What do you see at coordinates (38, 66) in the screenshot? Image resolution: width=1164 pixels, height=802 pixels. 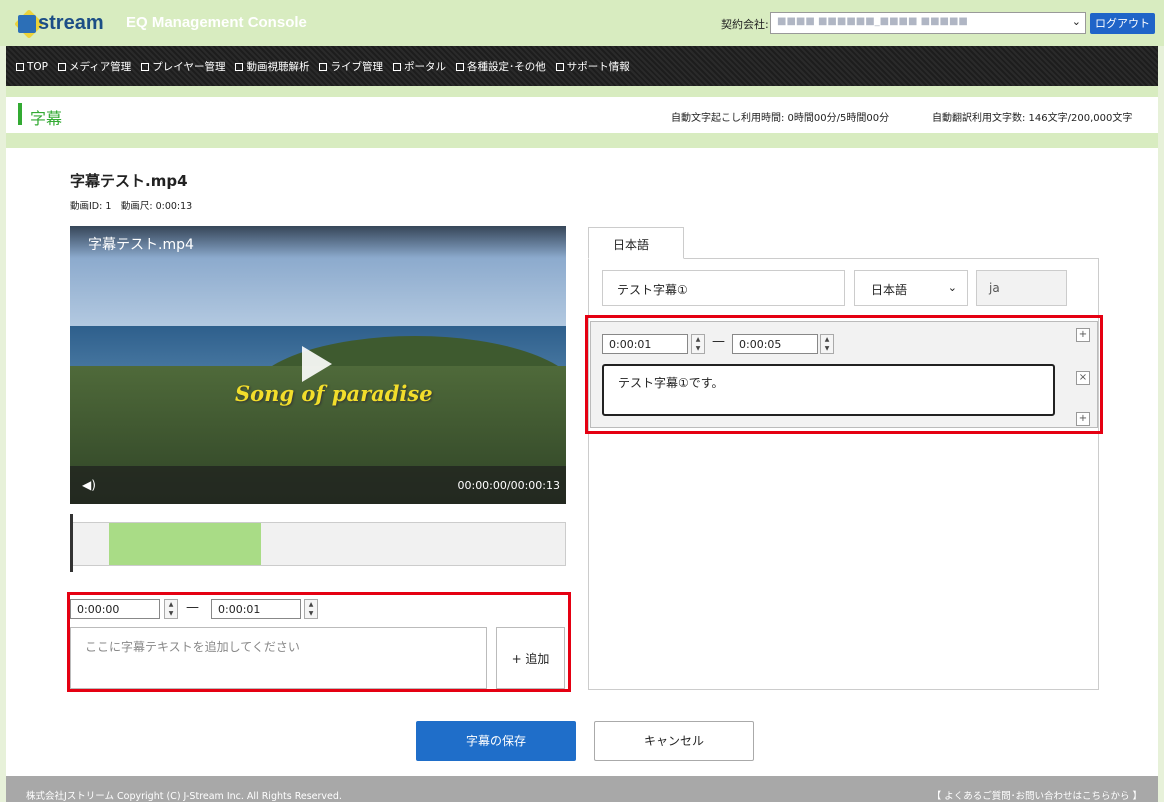 I see `nav-label: TOP` at bounding box center [38, 66].